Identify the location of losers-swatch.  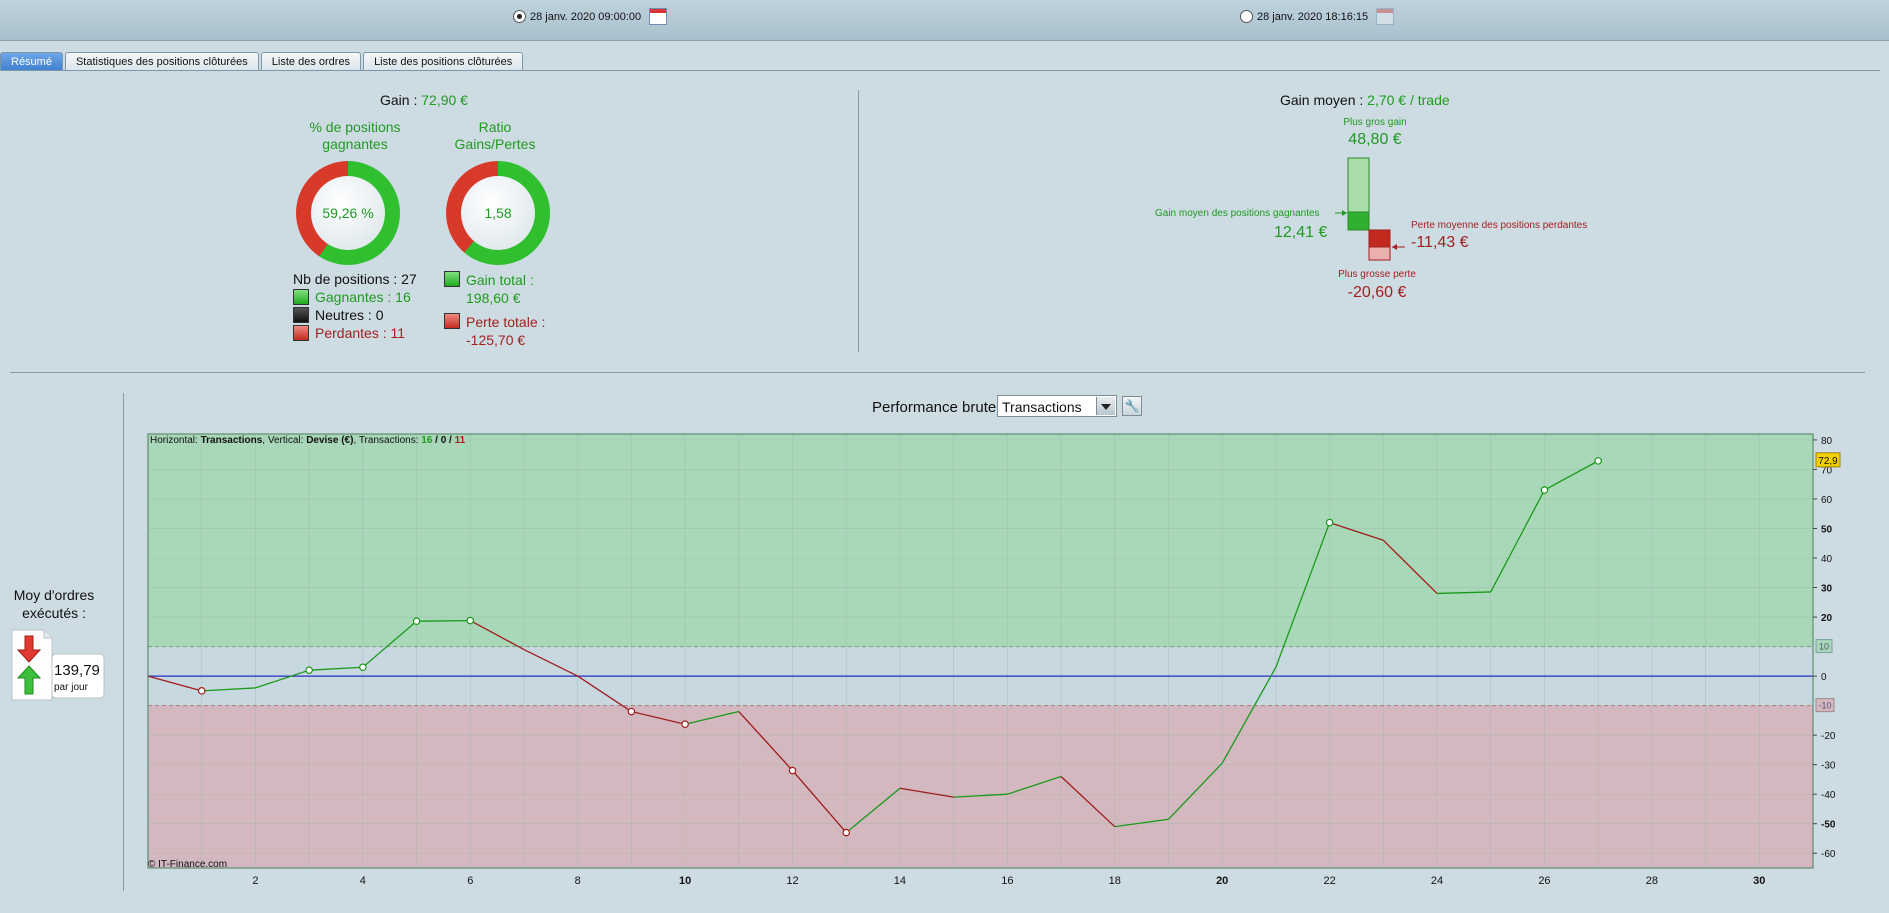
(301, 333).